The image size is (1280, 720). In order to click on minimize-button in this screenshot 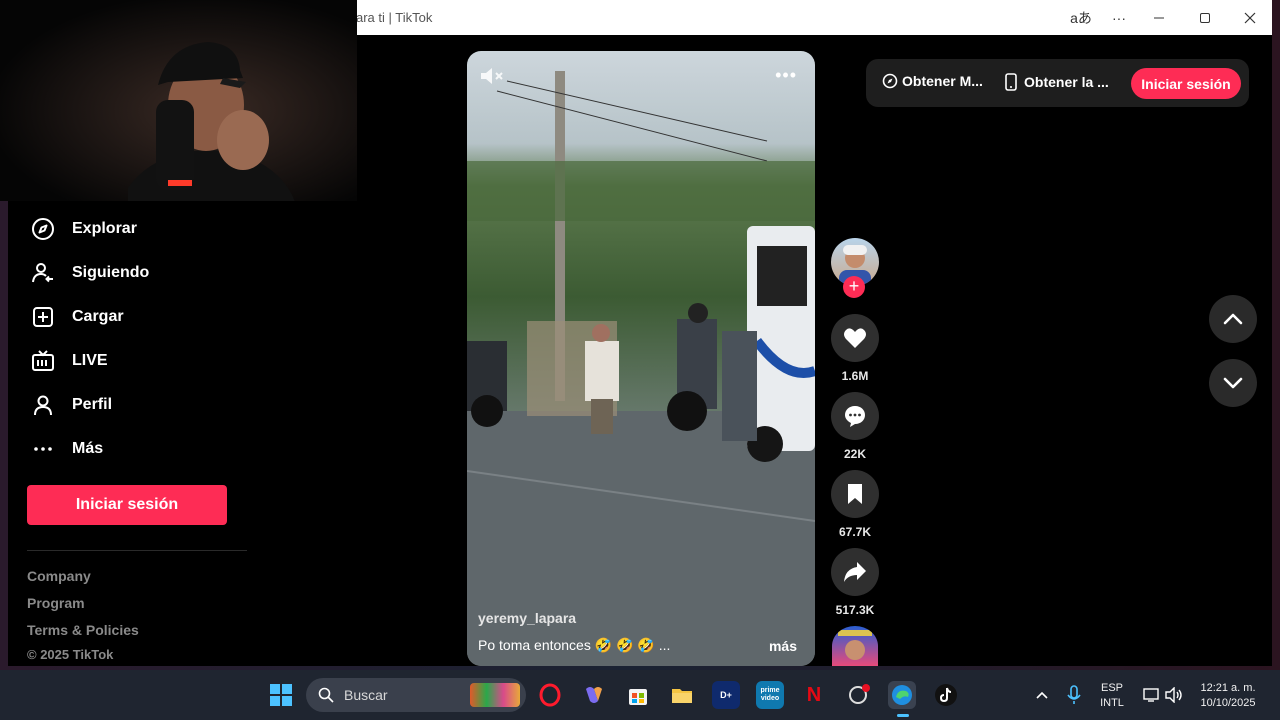, I will do `click(1159, 18)`.